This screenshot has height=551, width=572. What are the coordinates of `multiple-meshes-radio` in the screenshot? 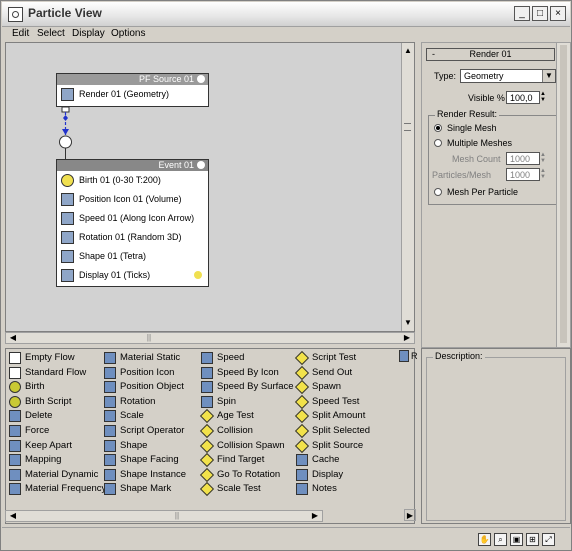 It's located at (438, 143).